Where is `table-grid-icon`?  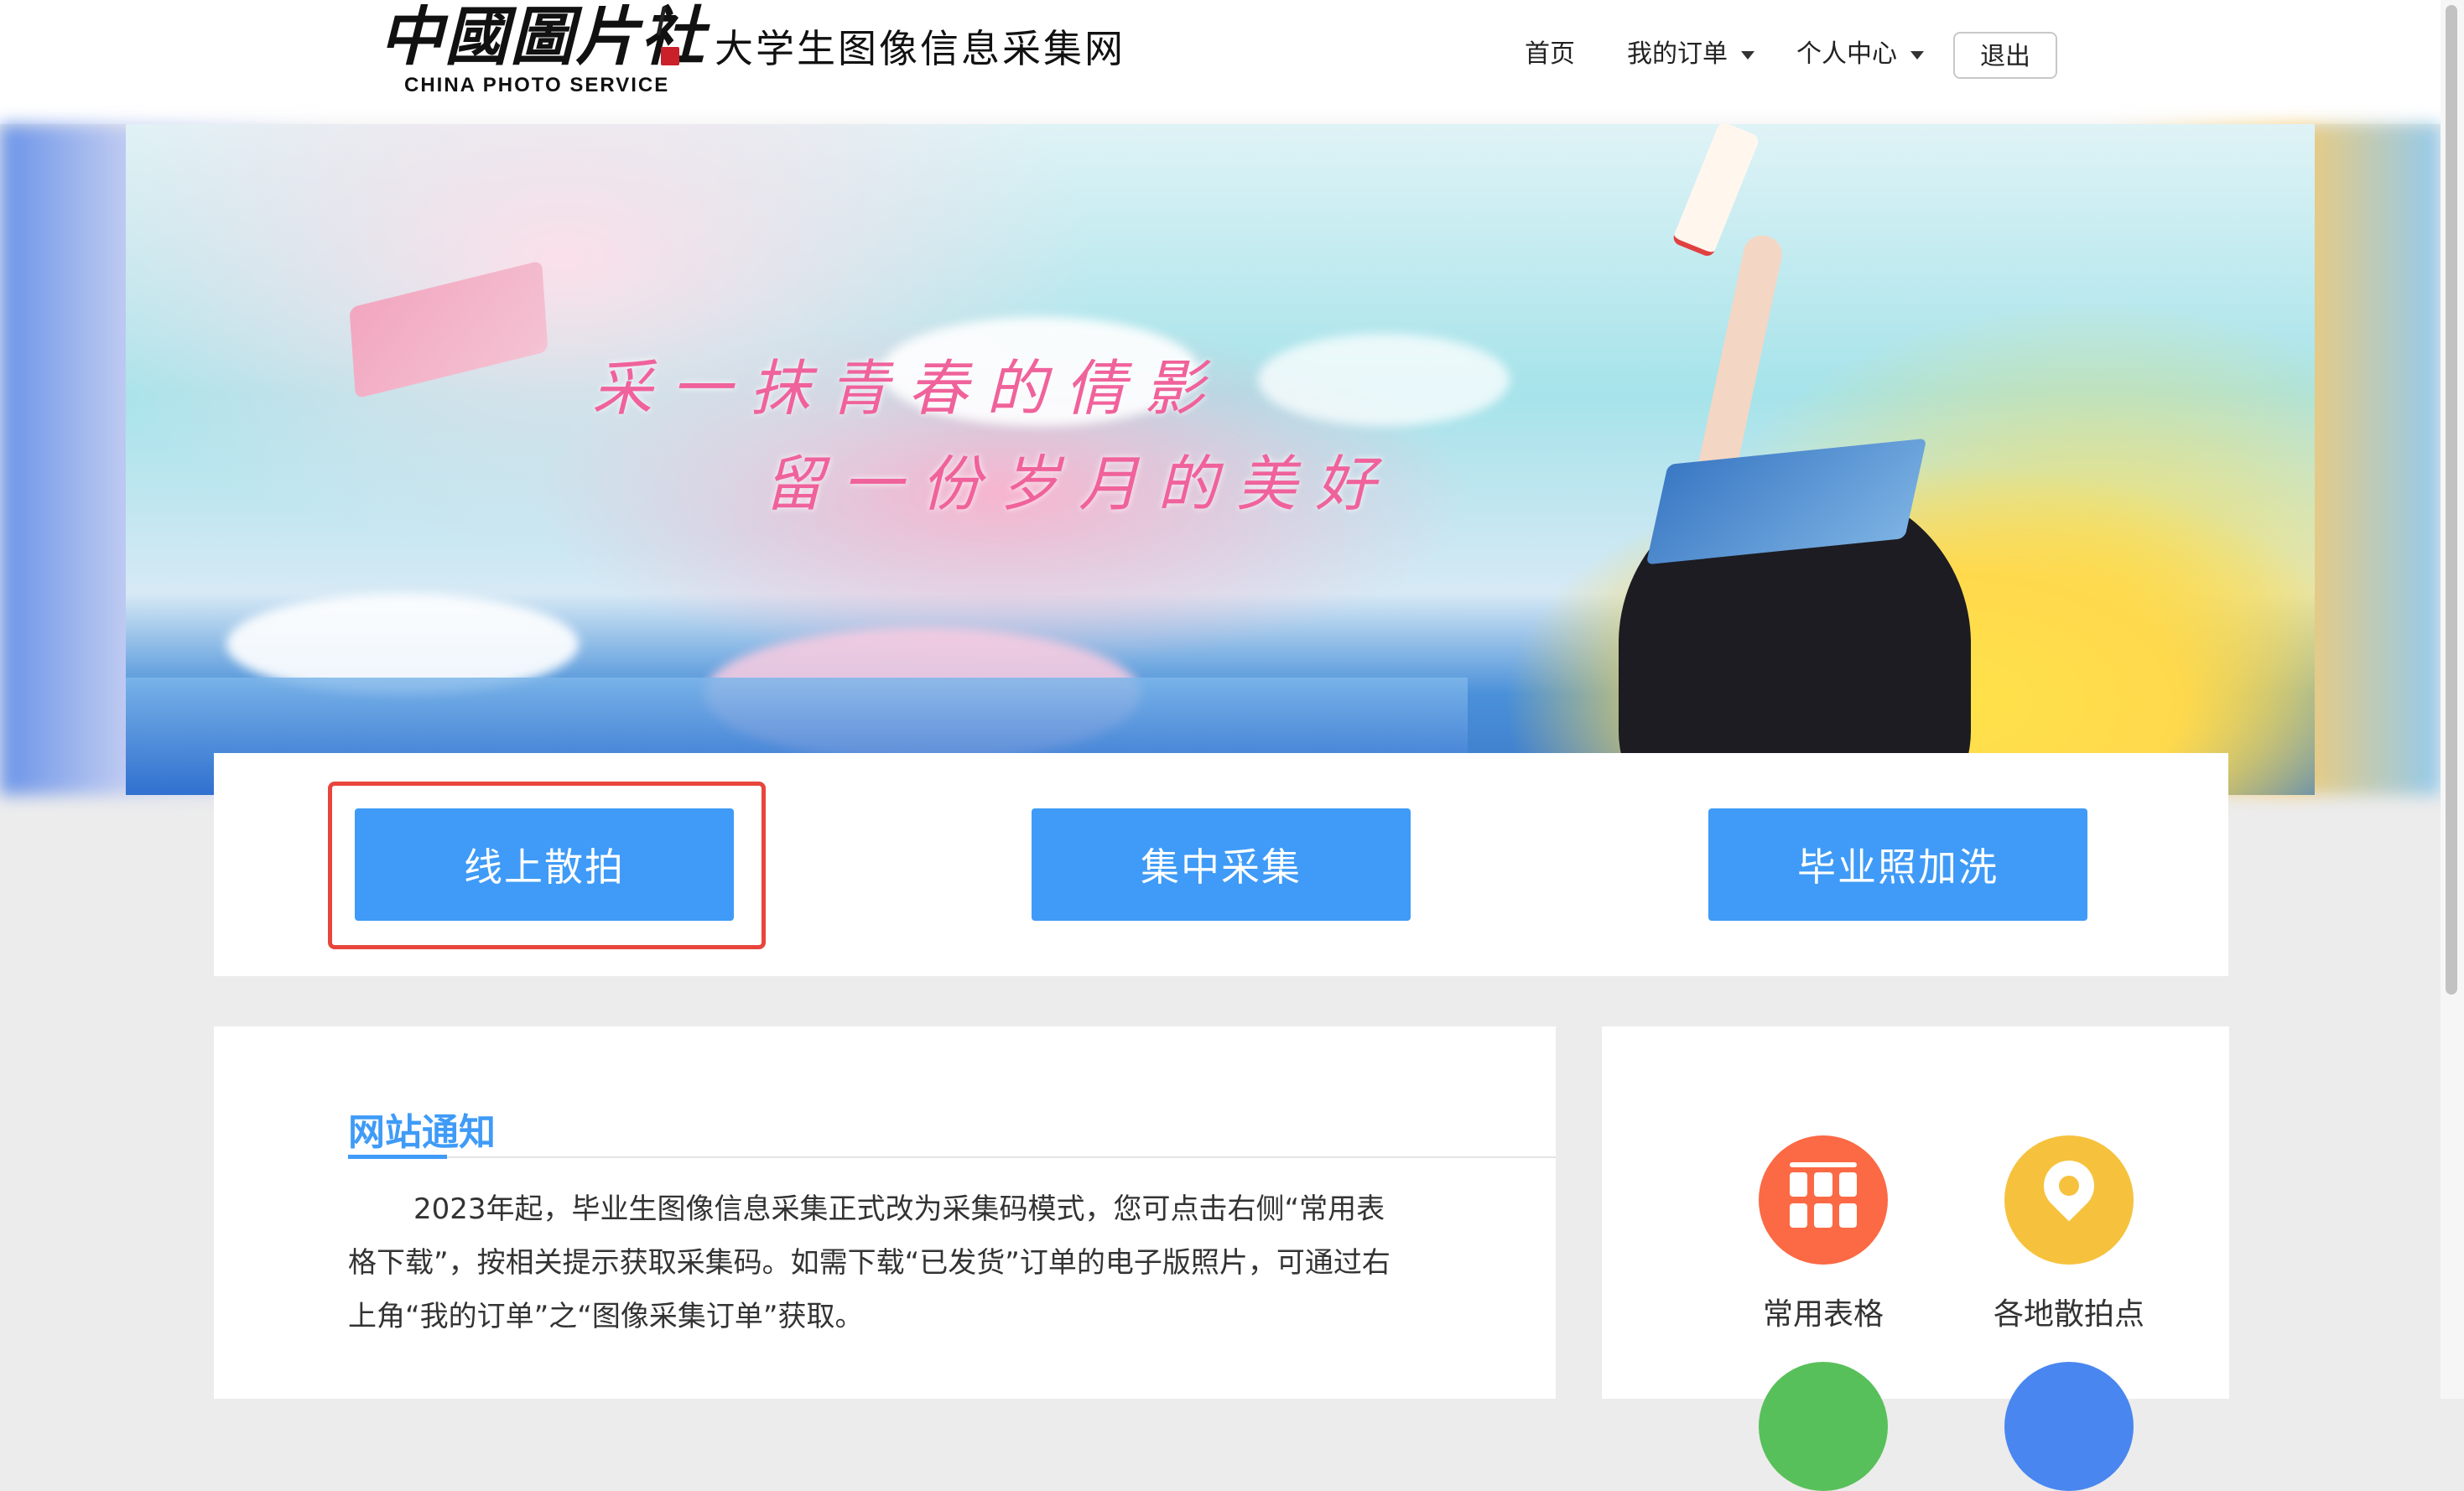 table-grid-icon is located at coordinates (1823, 1200).